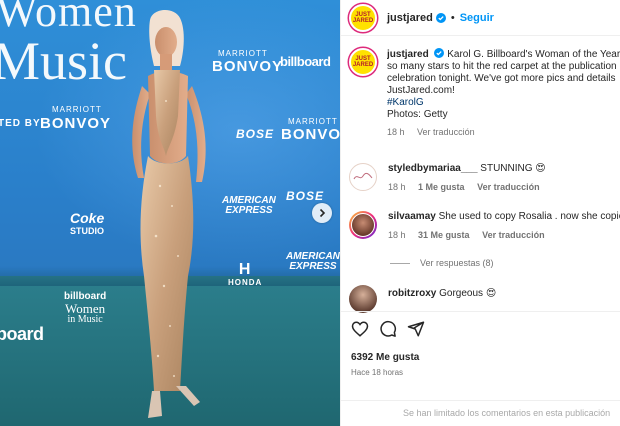  What do you see at coordinates (513, 168) in the screenshot?
I see `comment-text: STUNNING 😍` at bounding box center [513, 168].